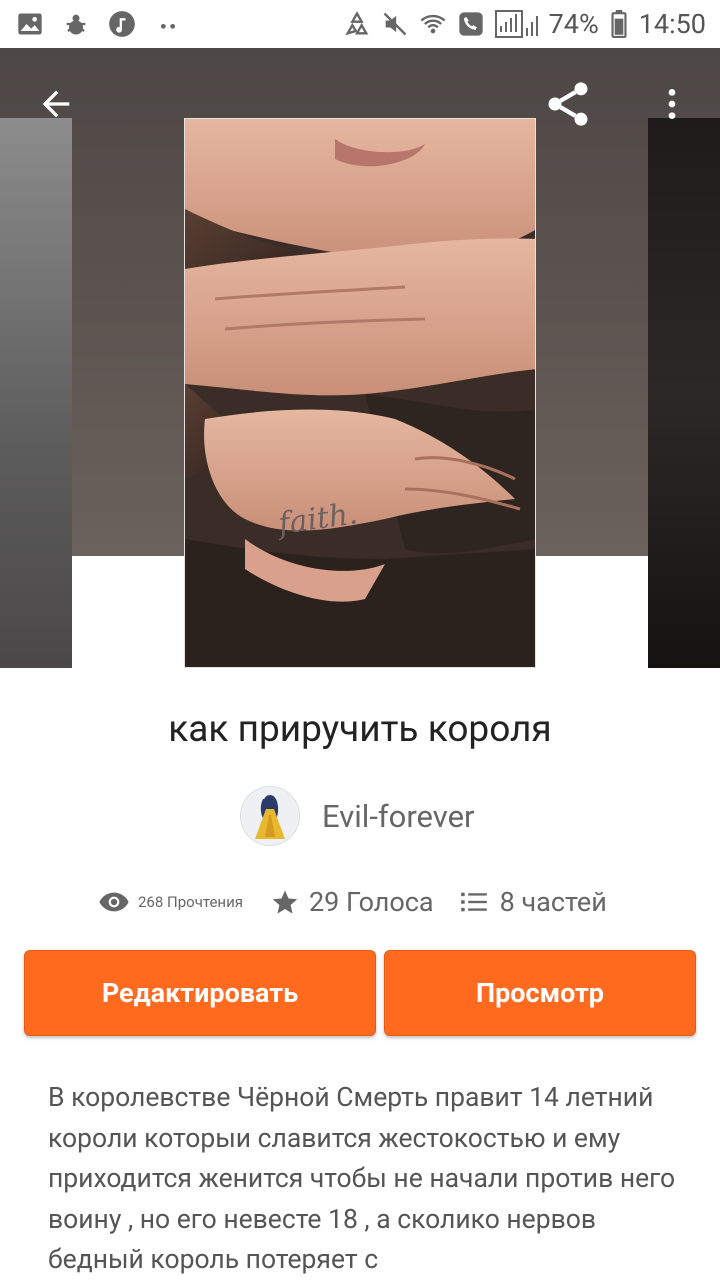 The width and height of the screenshot is (720, 1281). I want to click on parts-stat: 8 частей, so click(533, 902).